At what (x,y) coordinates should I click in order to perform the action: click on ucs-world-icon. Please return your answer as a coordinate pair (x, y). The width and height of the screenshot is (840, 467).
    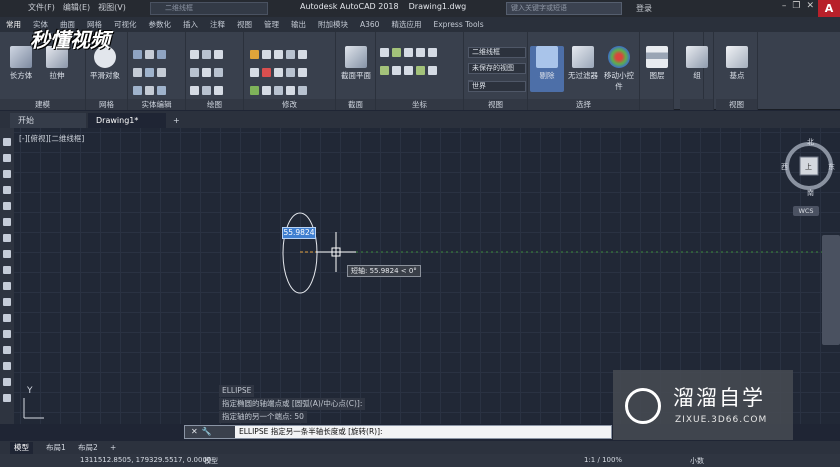
    Looking at the image, I should click on (396, 52).